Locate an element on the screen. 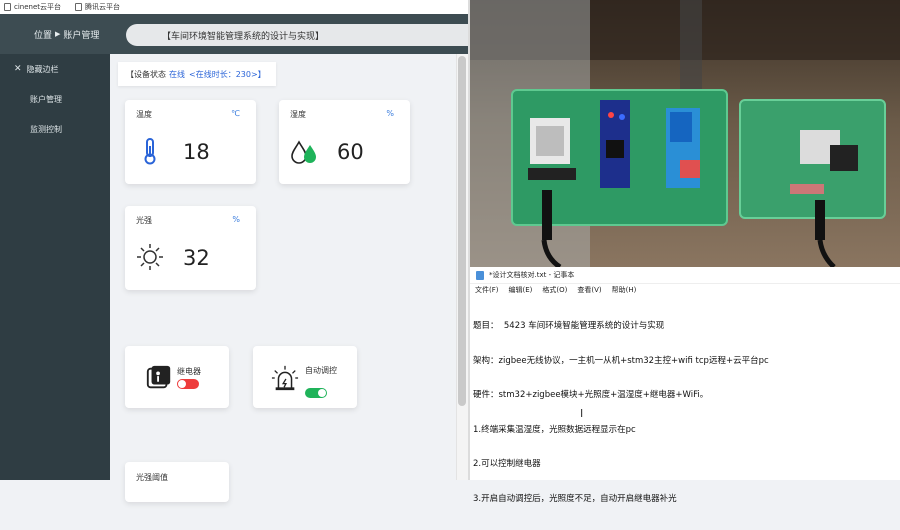 This screenshot has width=900, height=530. temperature-card: 温度 ℃ 18 is located at coordinates (190, 142).